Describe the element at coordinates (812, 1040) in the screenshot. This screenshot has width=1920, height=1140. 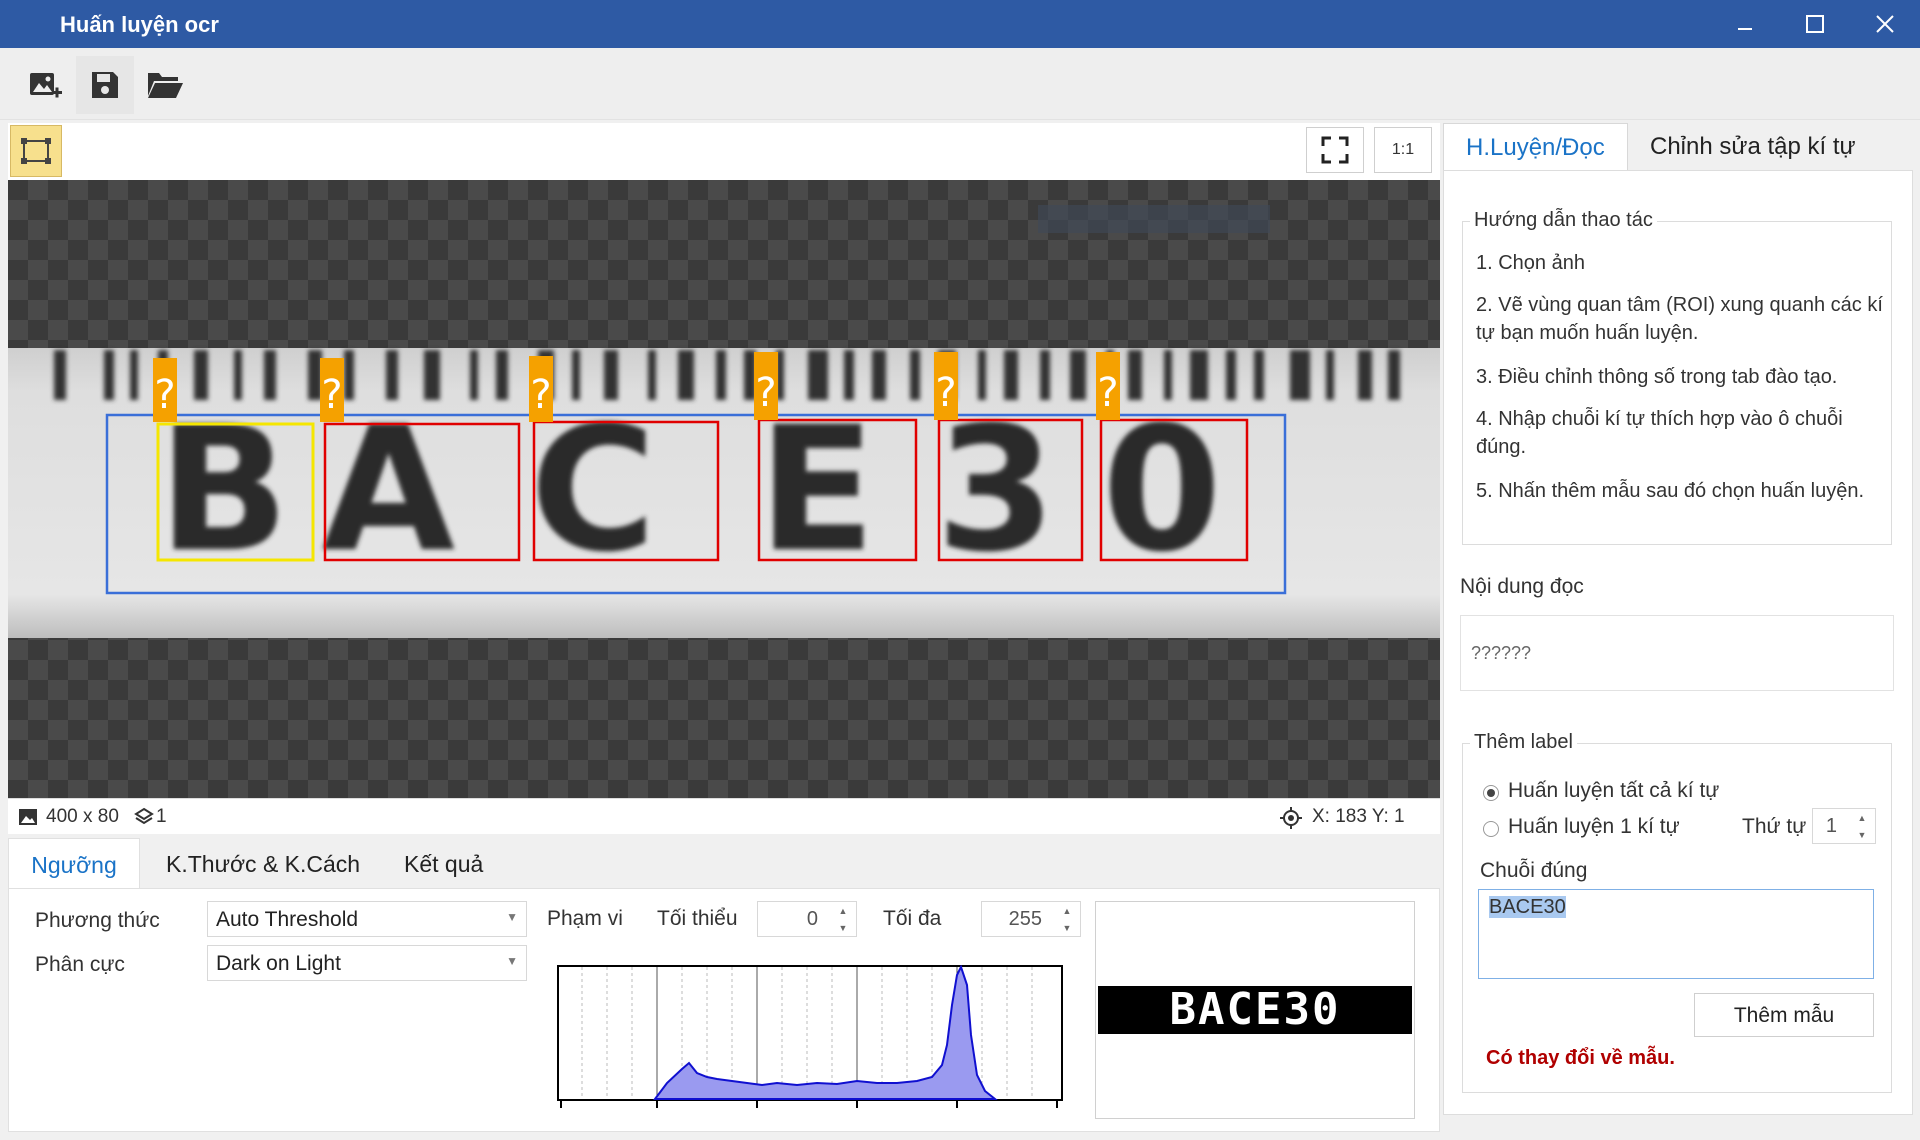
I see `histogram` at that location.